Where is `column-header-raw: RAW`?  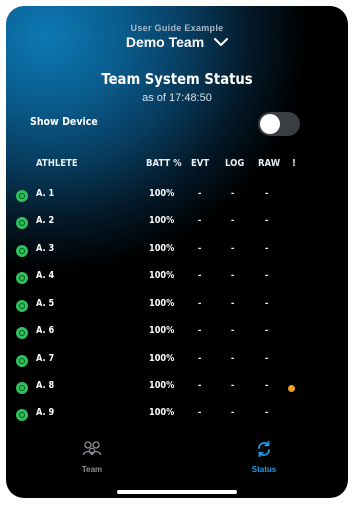 column-header-raw: RAW is located at coordinates (269, 163).